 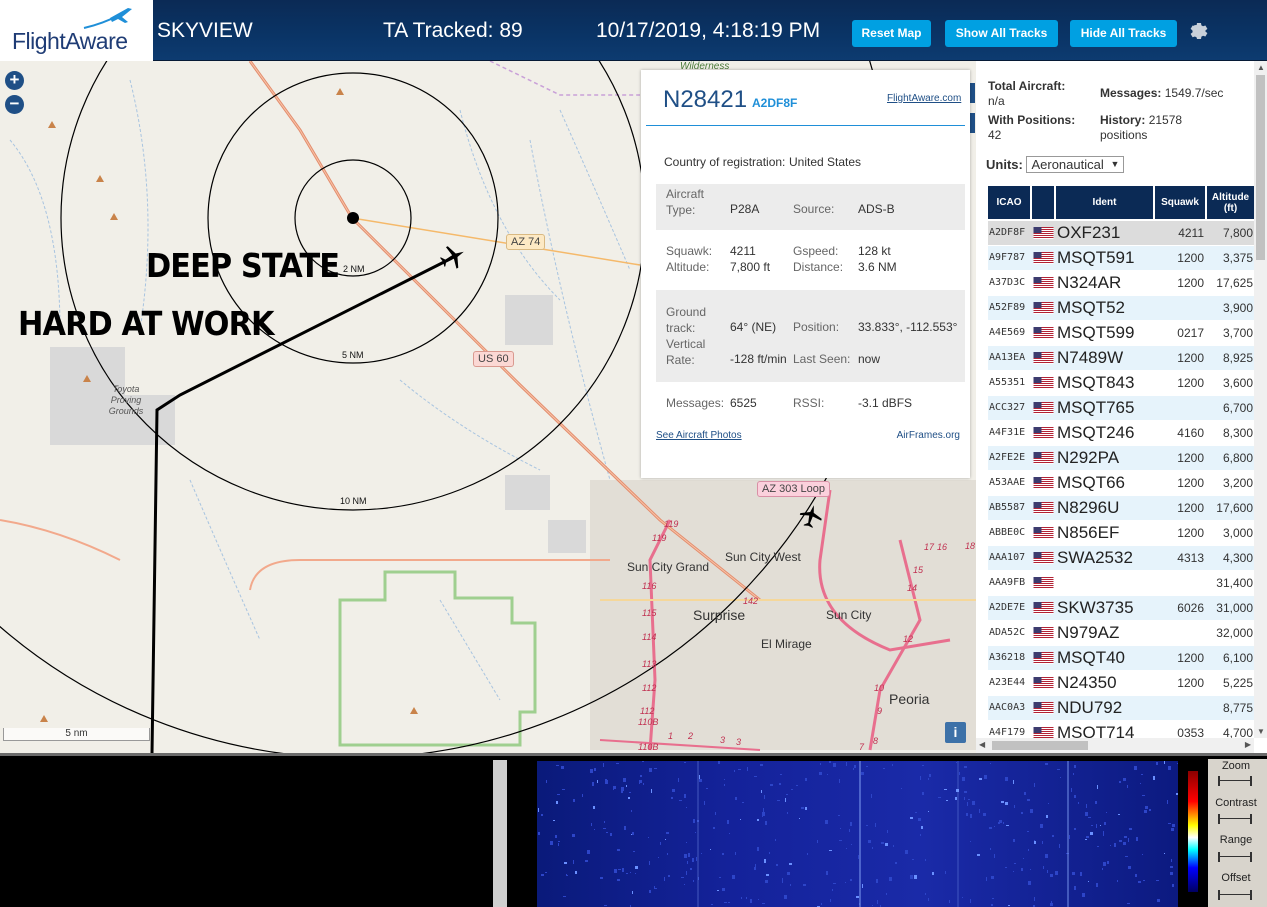 I want to click on scroll-left-arrow-icon: ◀, so click(x=982, y=744).